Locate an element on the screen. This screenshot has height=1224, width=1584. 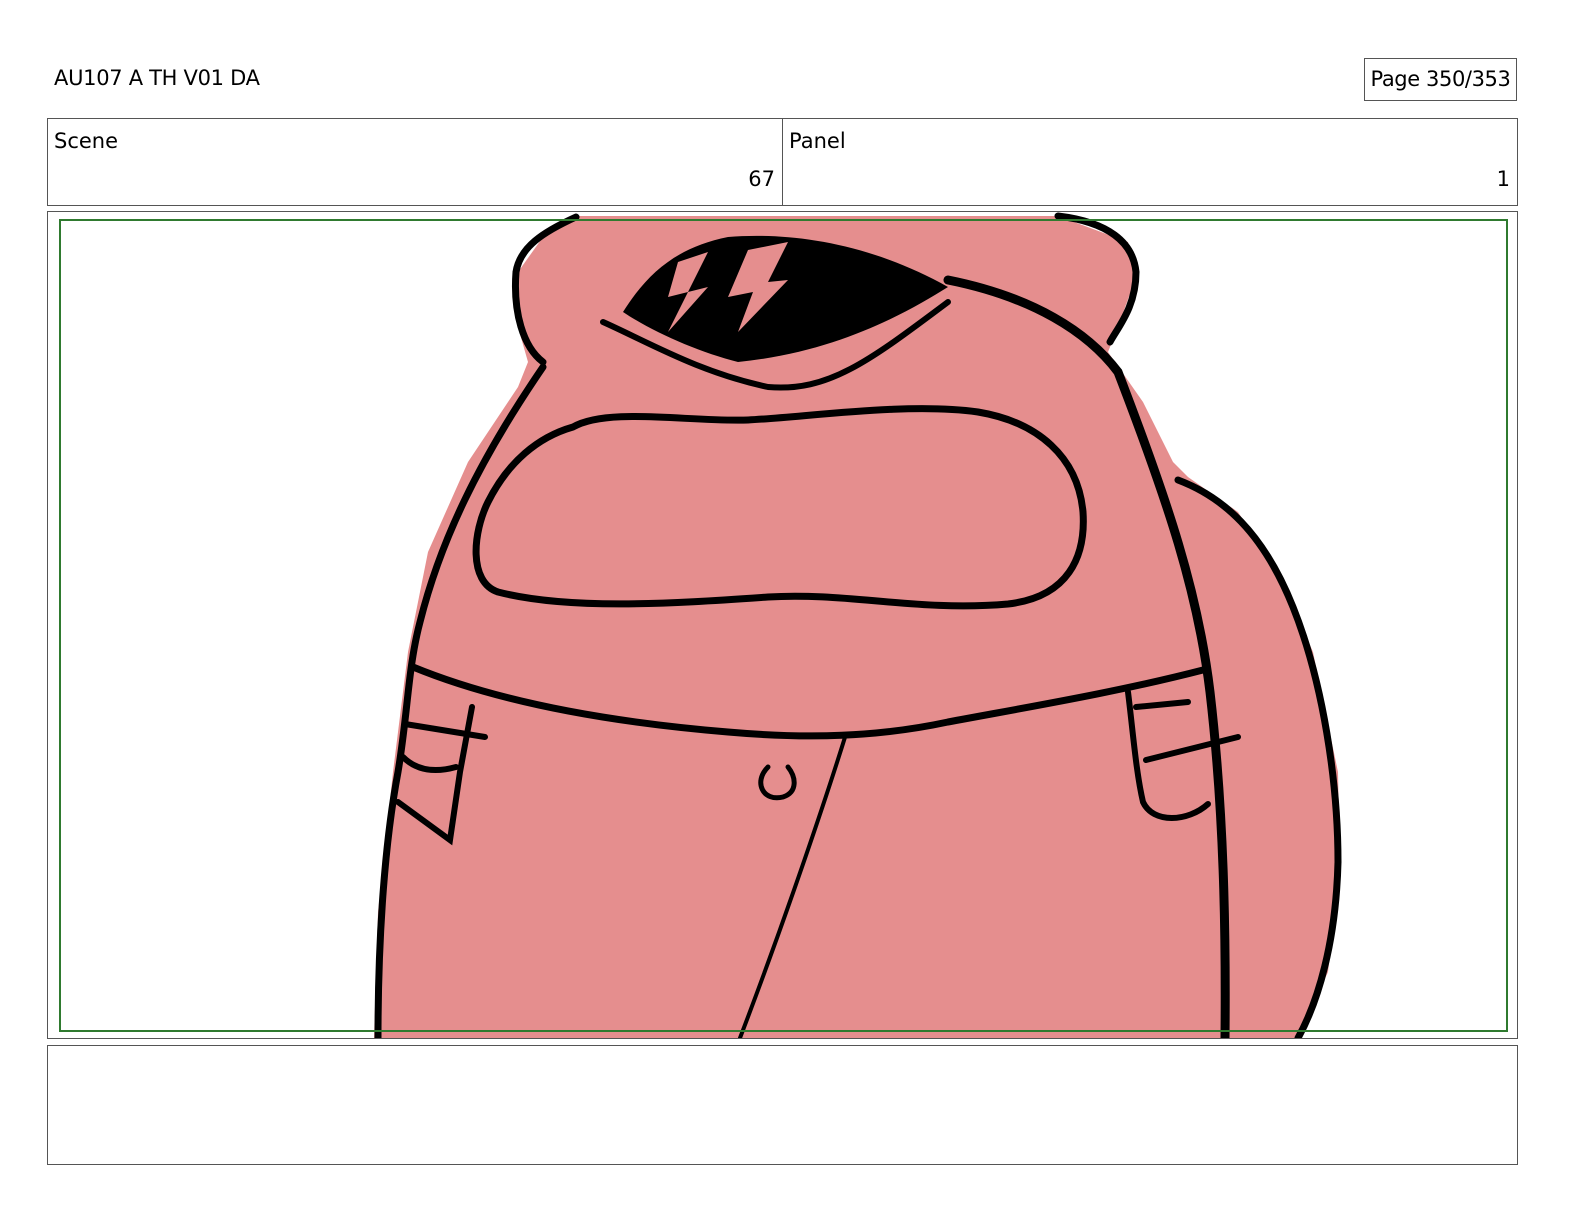
panel-label: Panel is located at coordinates (817, 141).